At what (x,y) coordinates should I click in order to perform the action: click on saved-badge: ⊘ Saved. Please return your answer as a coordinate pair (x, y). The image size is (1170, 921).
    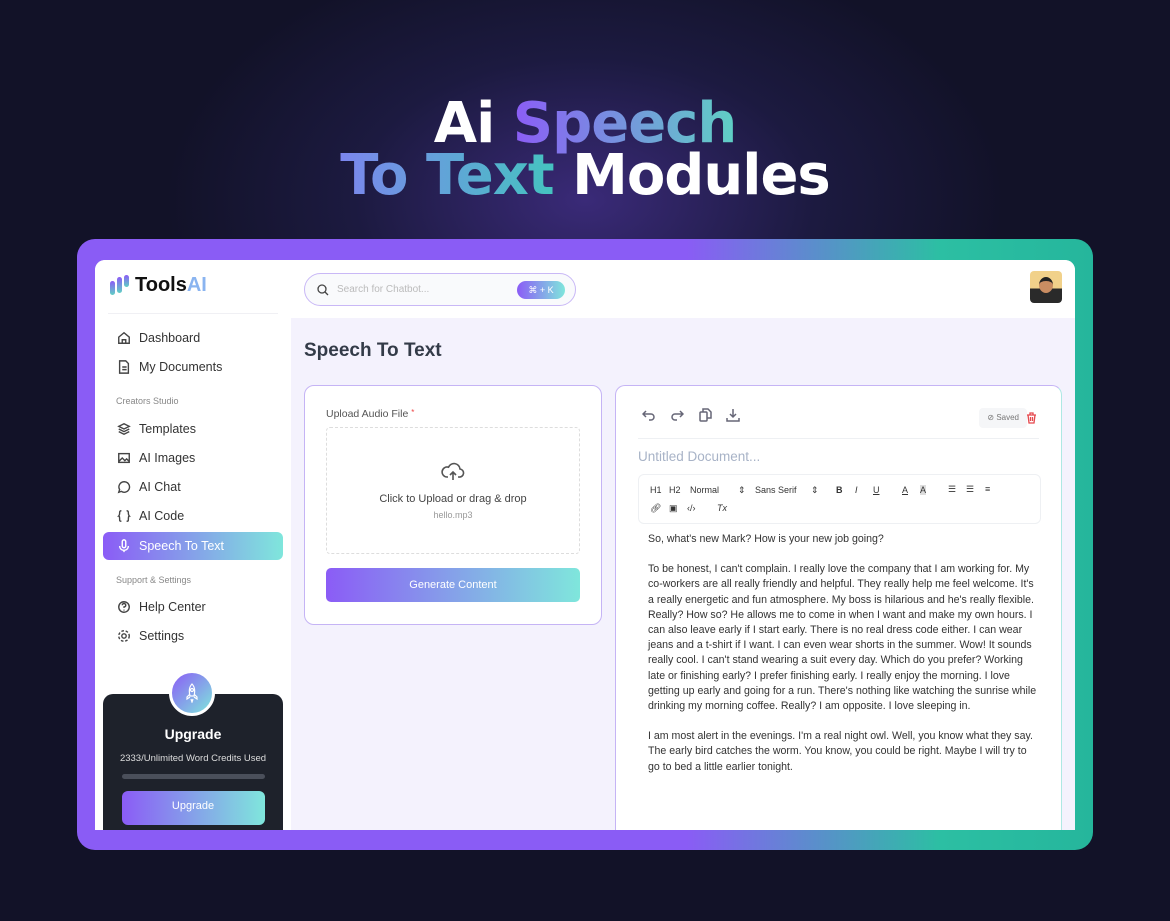
    Looking at the image, I should click on (1003, 418).